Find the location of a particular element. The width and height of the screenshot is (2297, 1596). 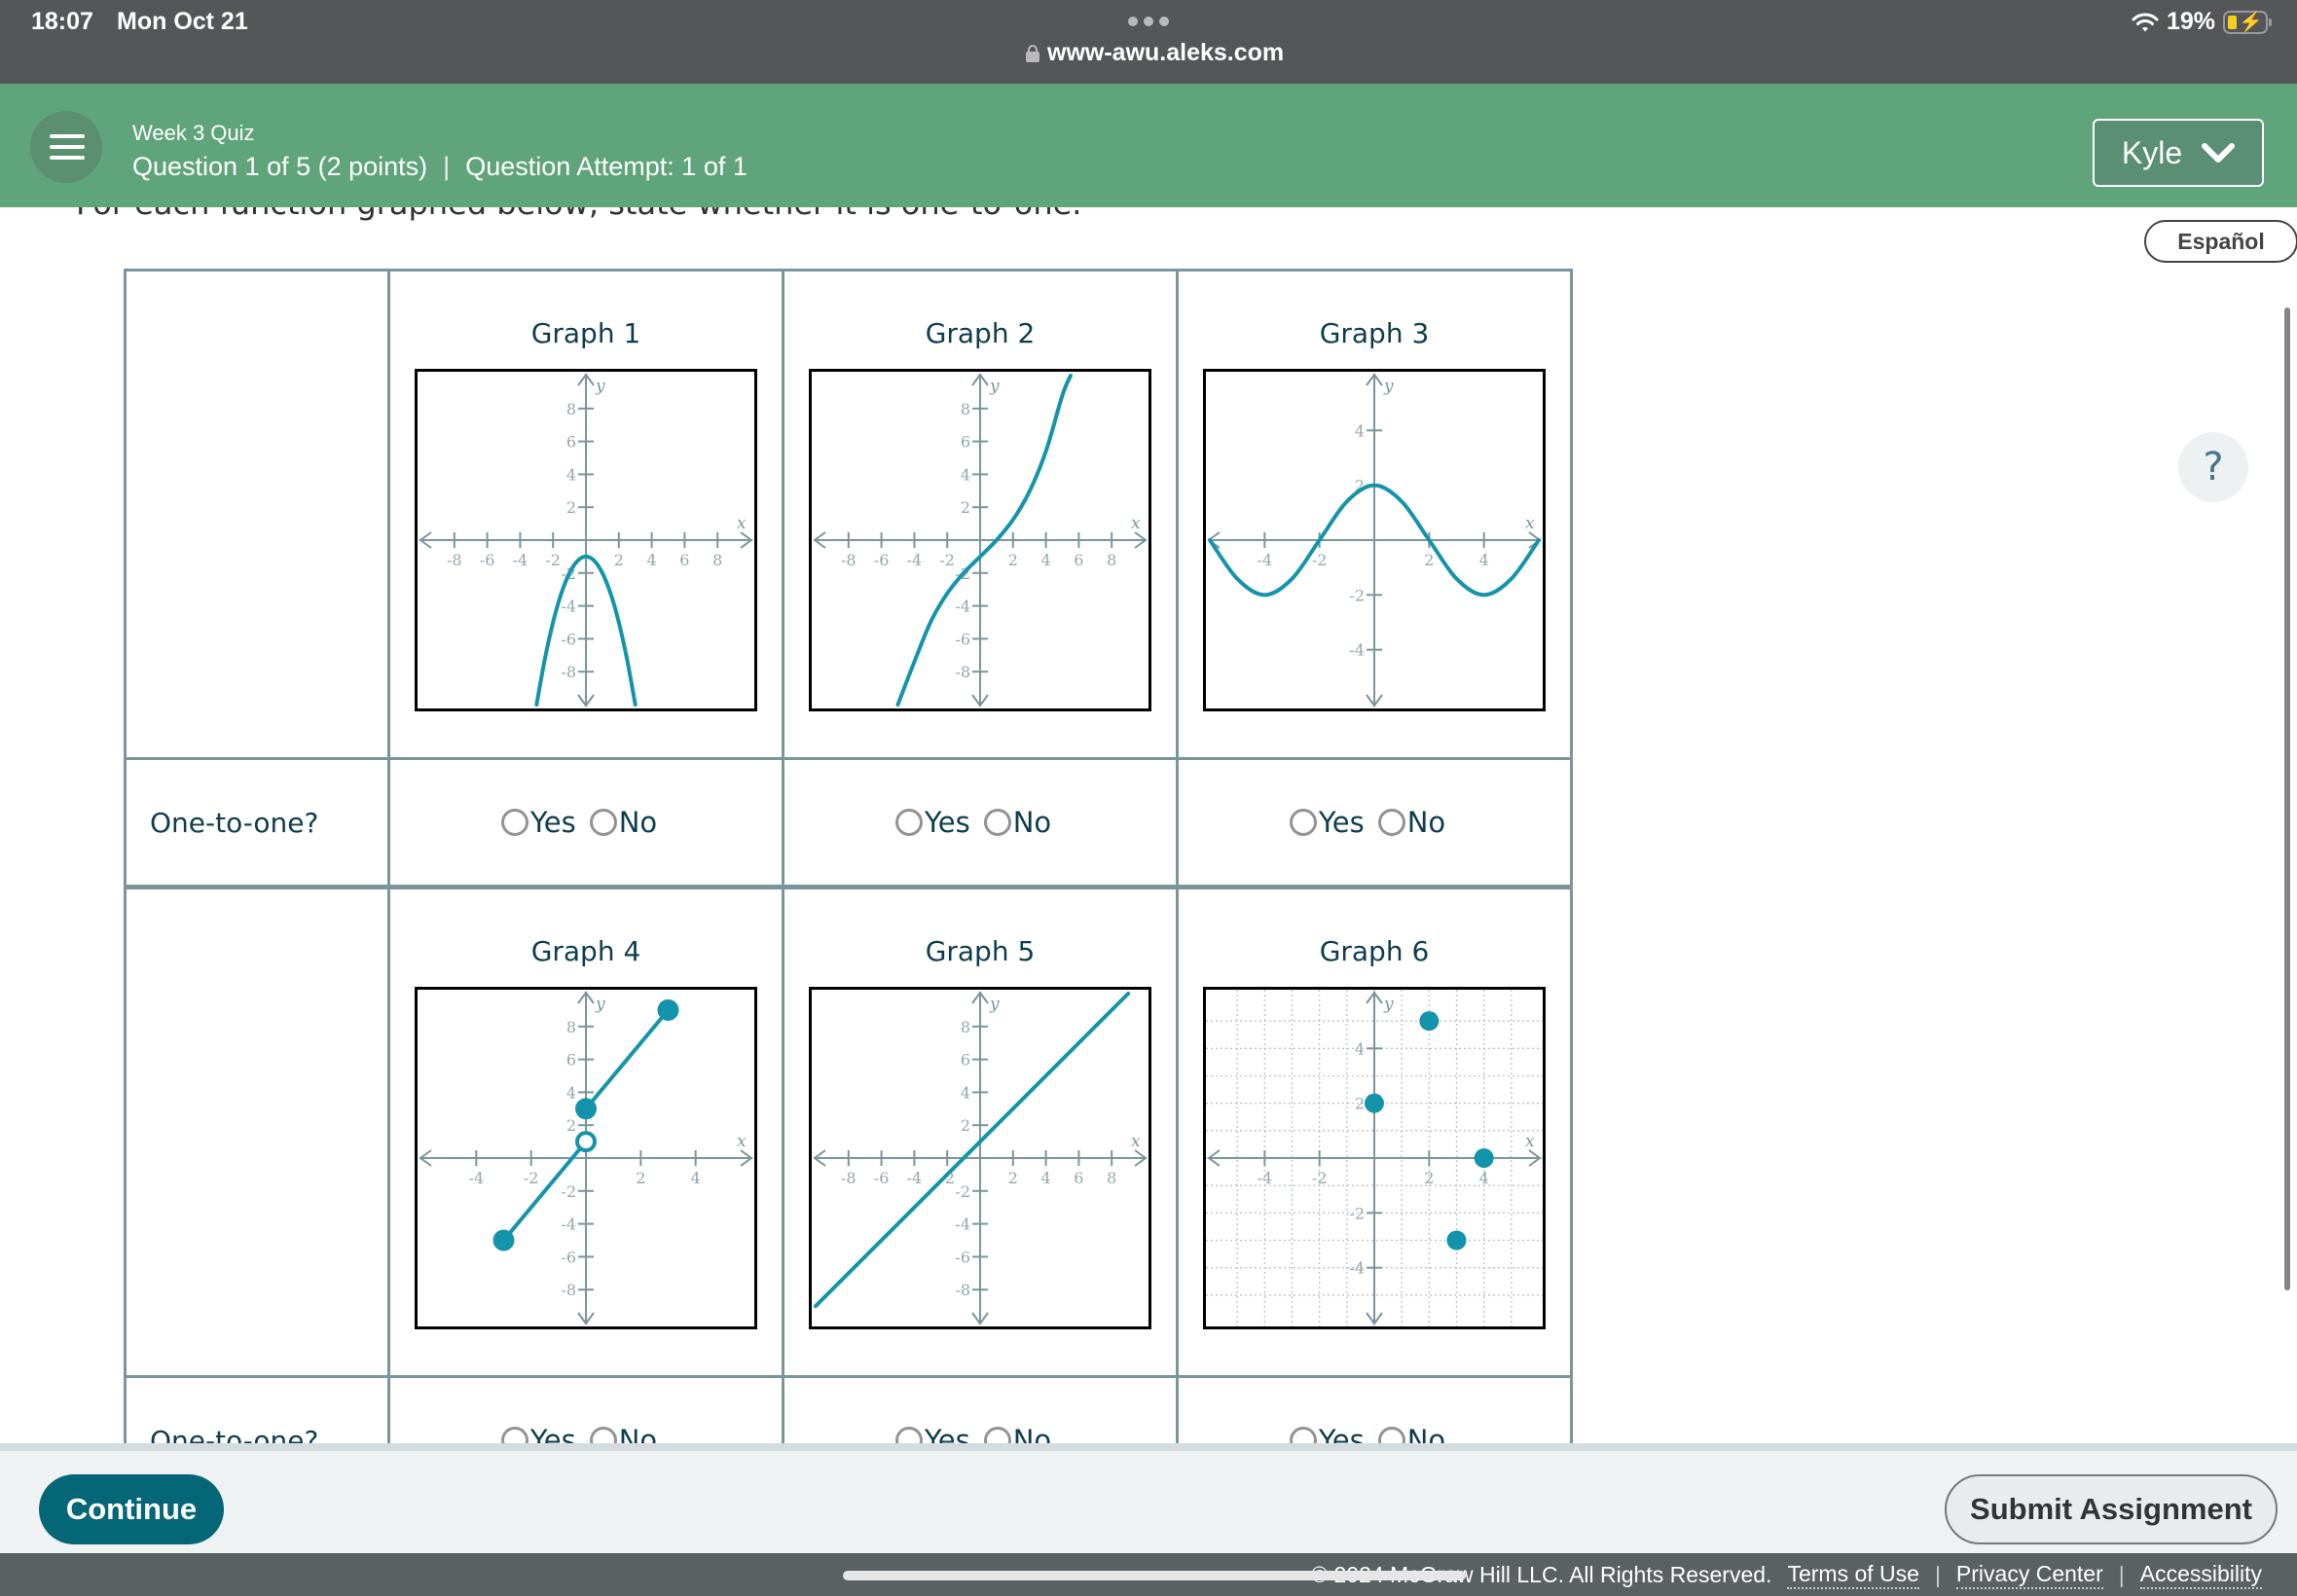

graph-cell: Graph 3 x y -4 -2 2 4 -4 -2 2 4 is located at coordinates (1374, 514).